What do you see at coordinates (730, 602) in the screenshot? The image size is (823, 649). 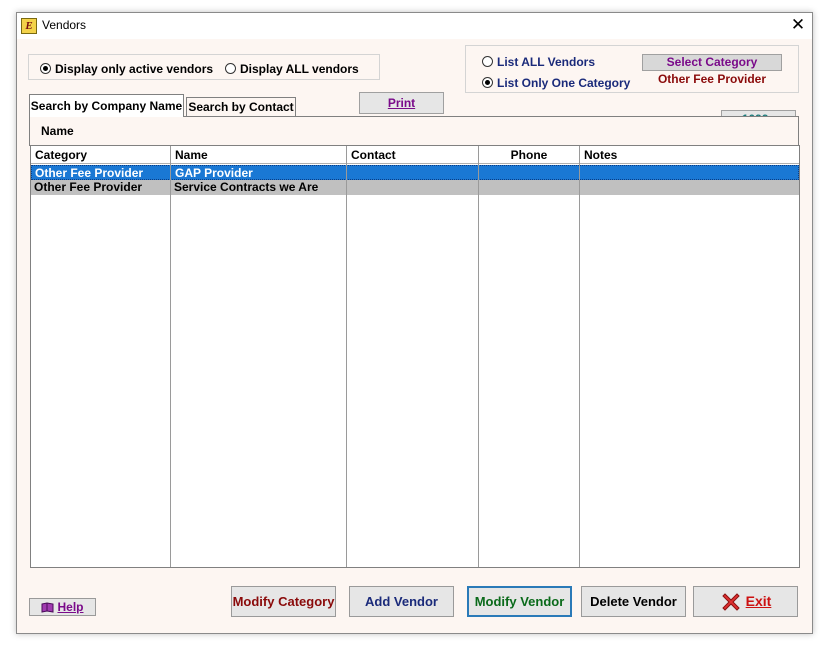 I see `red-x-icon` at bounding box center [730, 602].